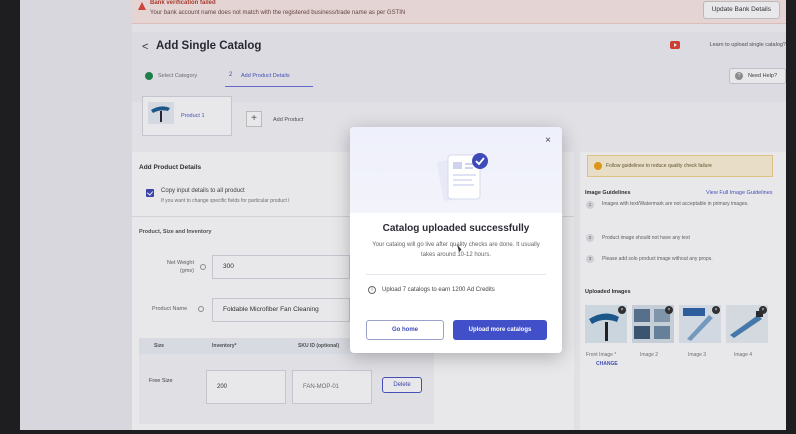 This screenshot has width=796, height=434. What do you see at coordinates (405, 330) in the screenshot?
I see `go-home-button: Go home` at bounding box center [405, 330].